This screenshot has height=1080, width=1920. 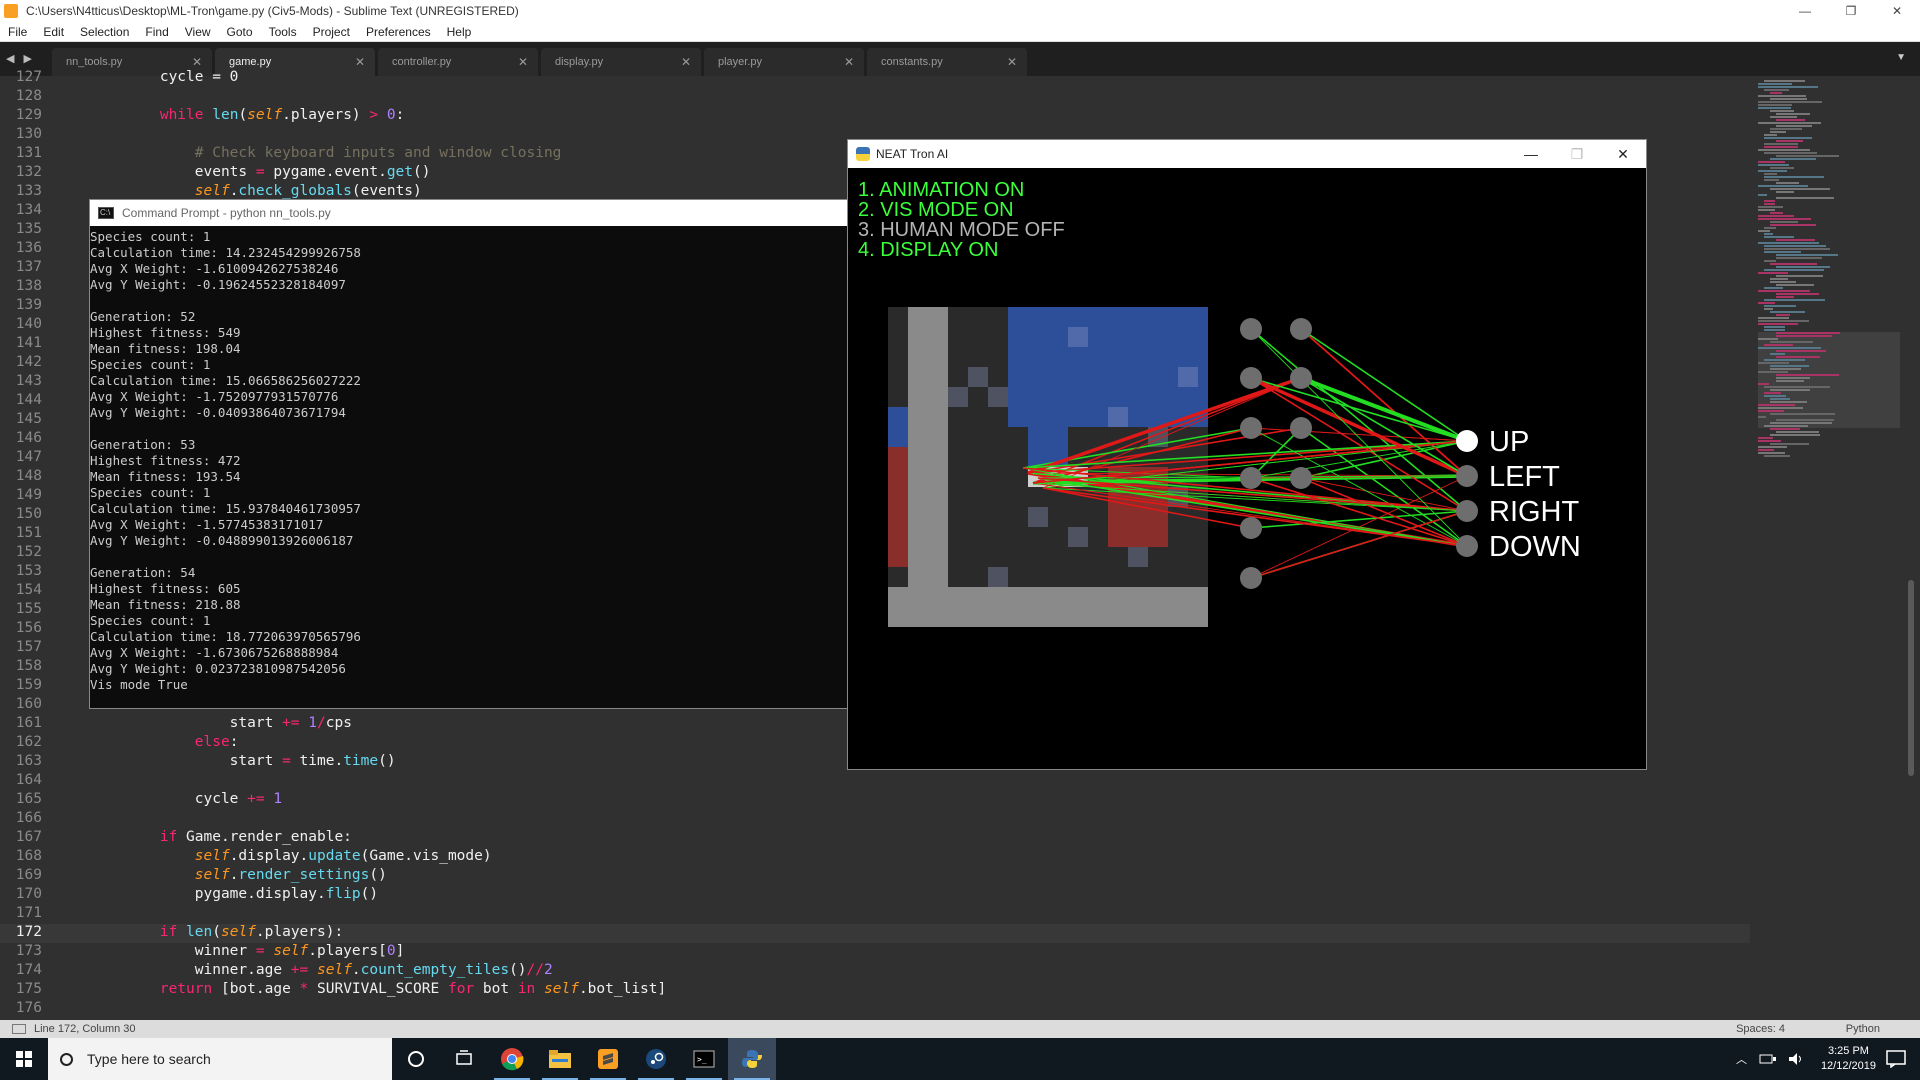 What do you see at coordinates (28, 191) in the screenshot?
I see `line-number: 133` at bounding box center [28, 191].